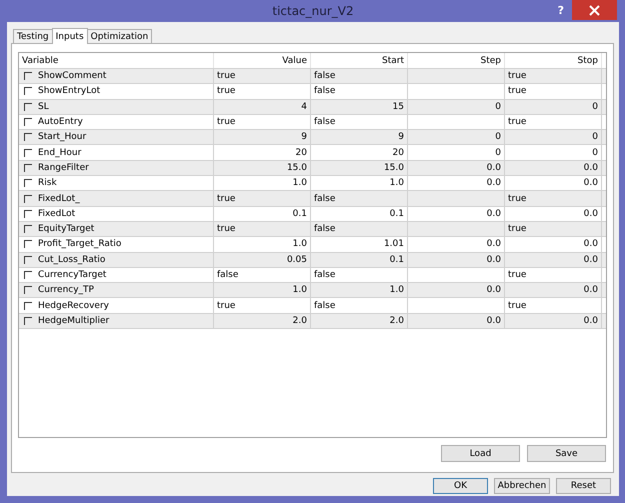  Describe the element at coordinates (70, 36) in the screenshot. I see `tab: Inputs` at that location.